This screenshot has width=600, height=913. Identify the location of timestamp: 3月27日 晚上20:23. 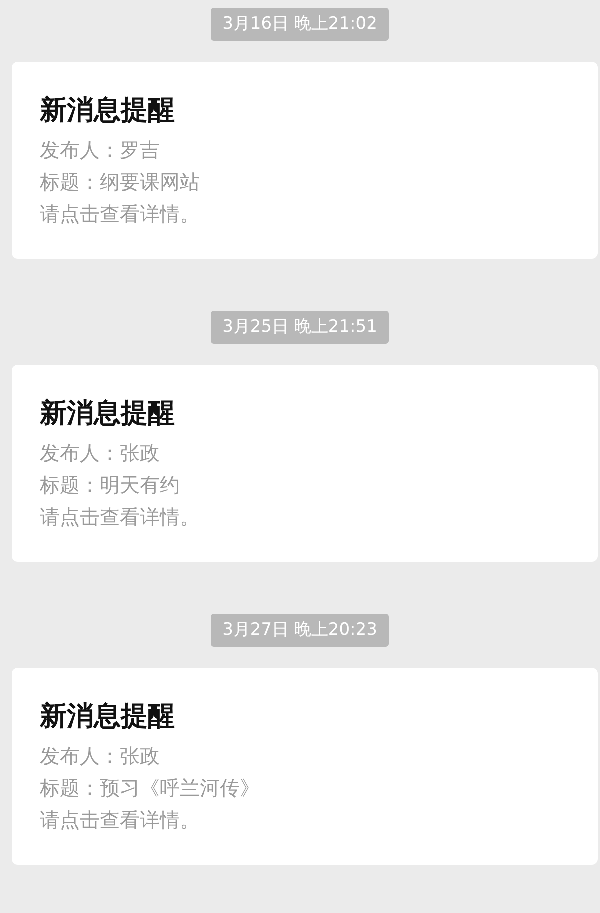
(300, 630).